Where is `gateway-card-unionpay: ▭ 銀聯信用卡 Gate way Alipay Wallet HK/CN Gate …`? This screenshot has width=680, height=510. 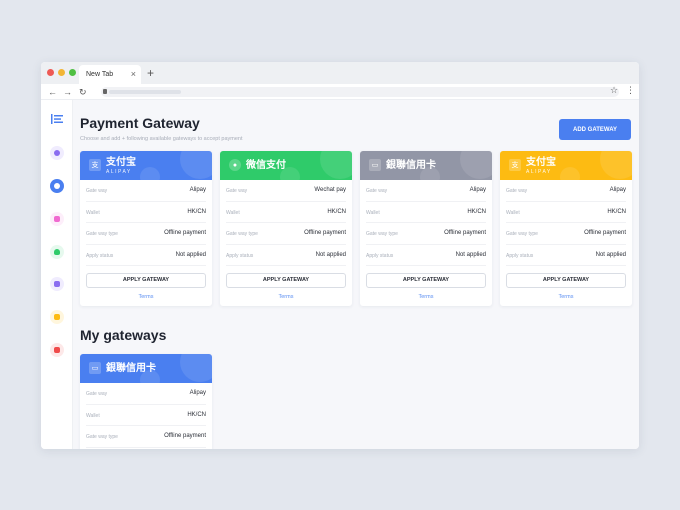 gateway-card-unionpay: ▭ 銀聯信用卡 Gate way Alipay Wallet HK/CN Gate … is located at coordinates (426, 228).